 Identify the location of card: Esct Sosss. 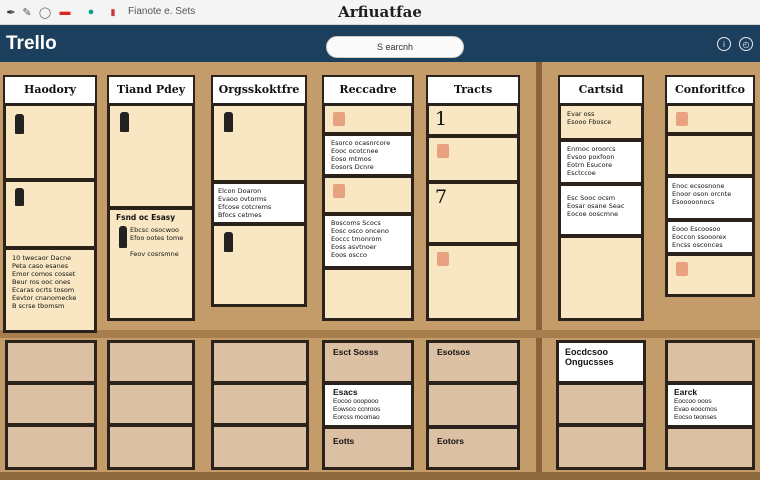
(368, 362).